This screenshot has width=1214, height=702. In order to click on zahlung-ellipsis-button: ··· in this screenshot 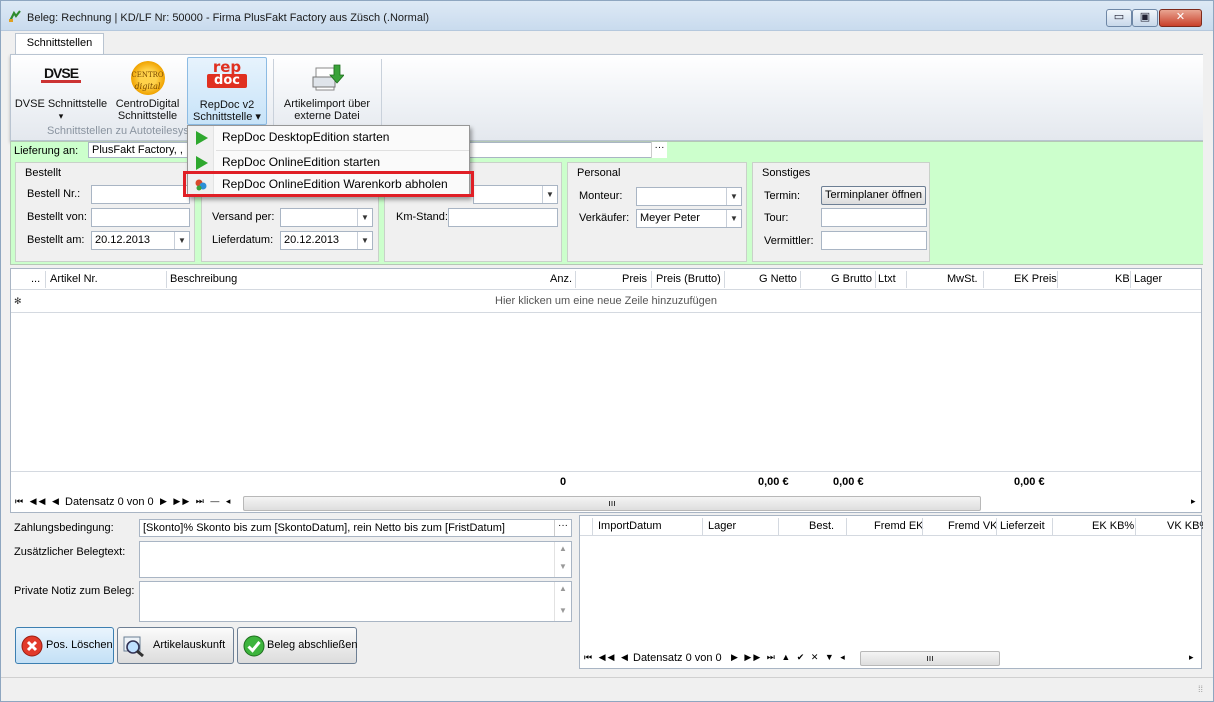, I will do `click(562, 528)`.